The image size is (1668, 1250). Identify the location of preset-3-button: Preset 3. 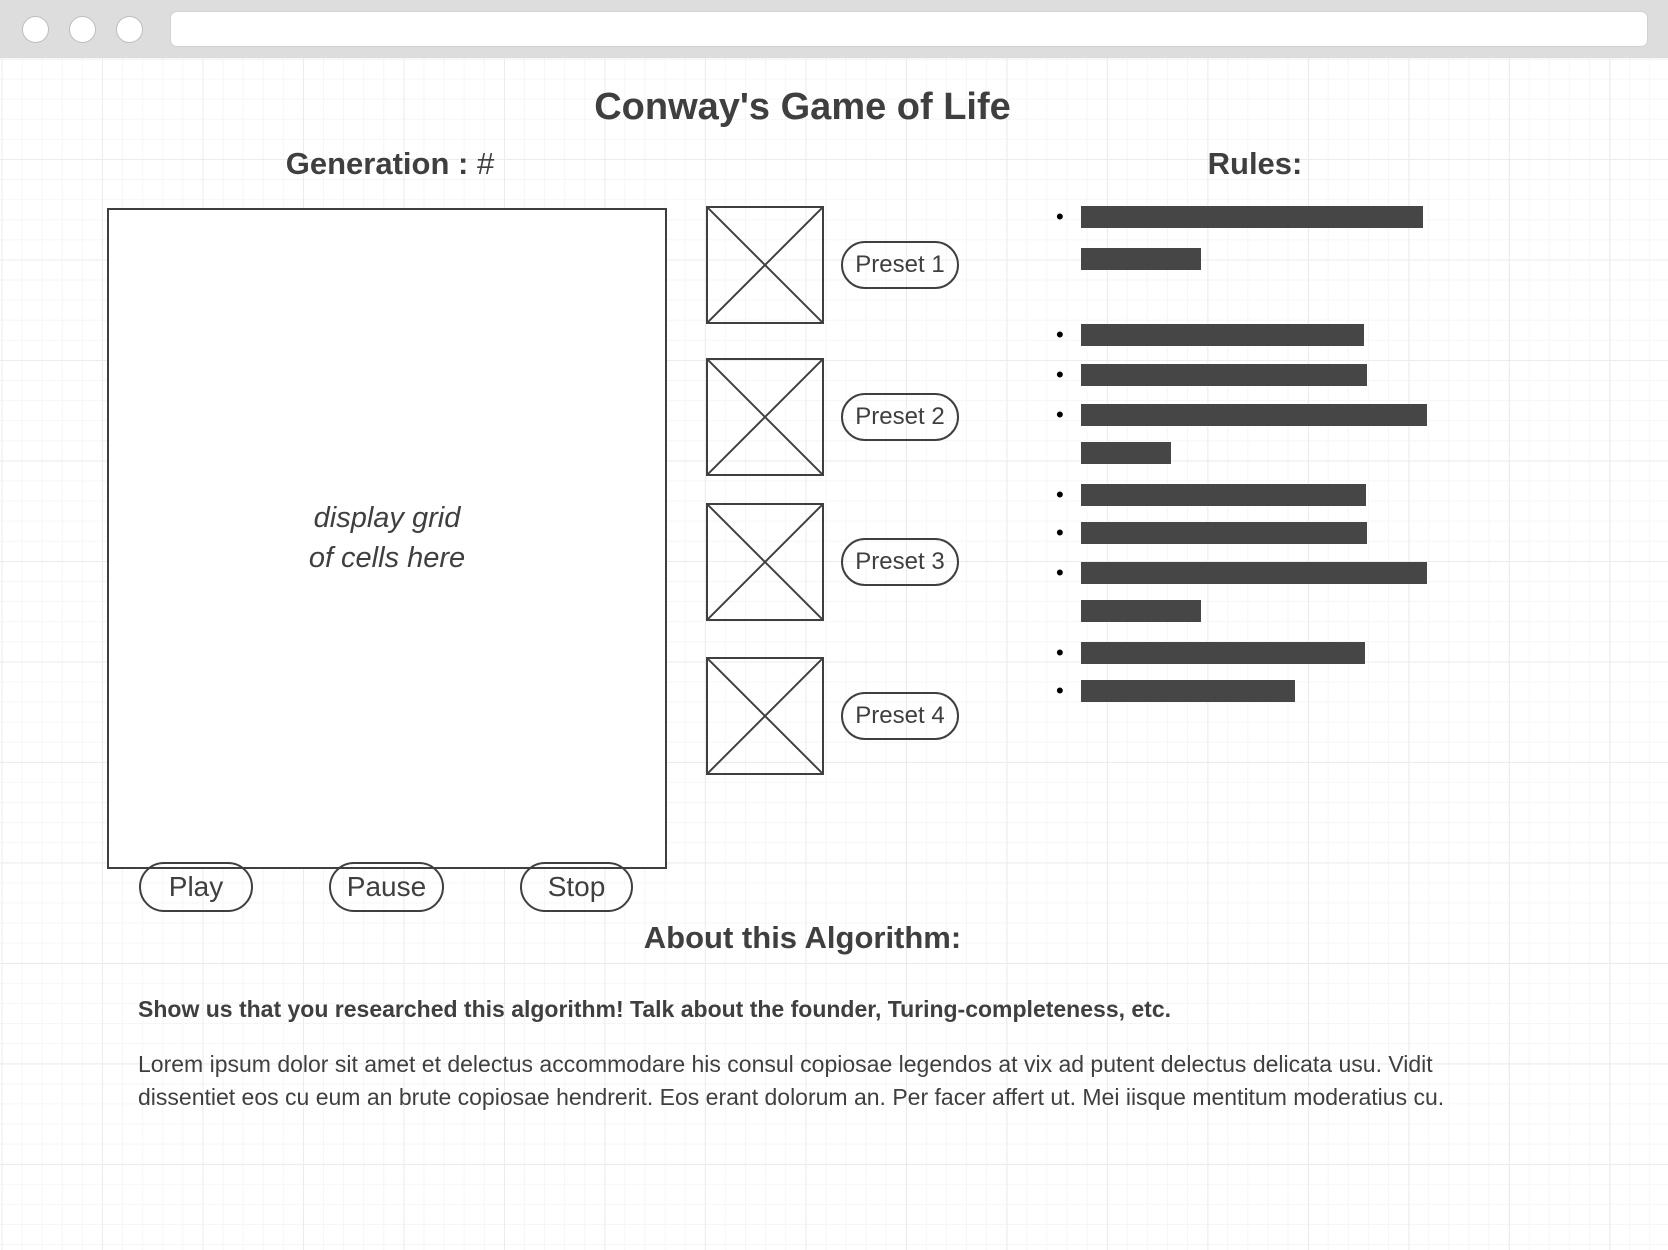
(900, 562).